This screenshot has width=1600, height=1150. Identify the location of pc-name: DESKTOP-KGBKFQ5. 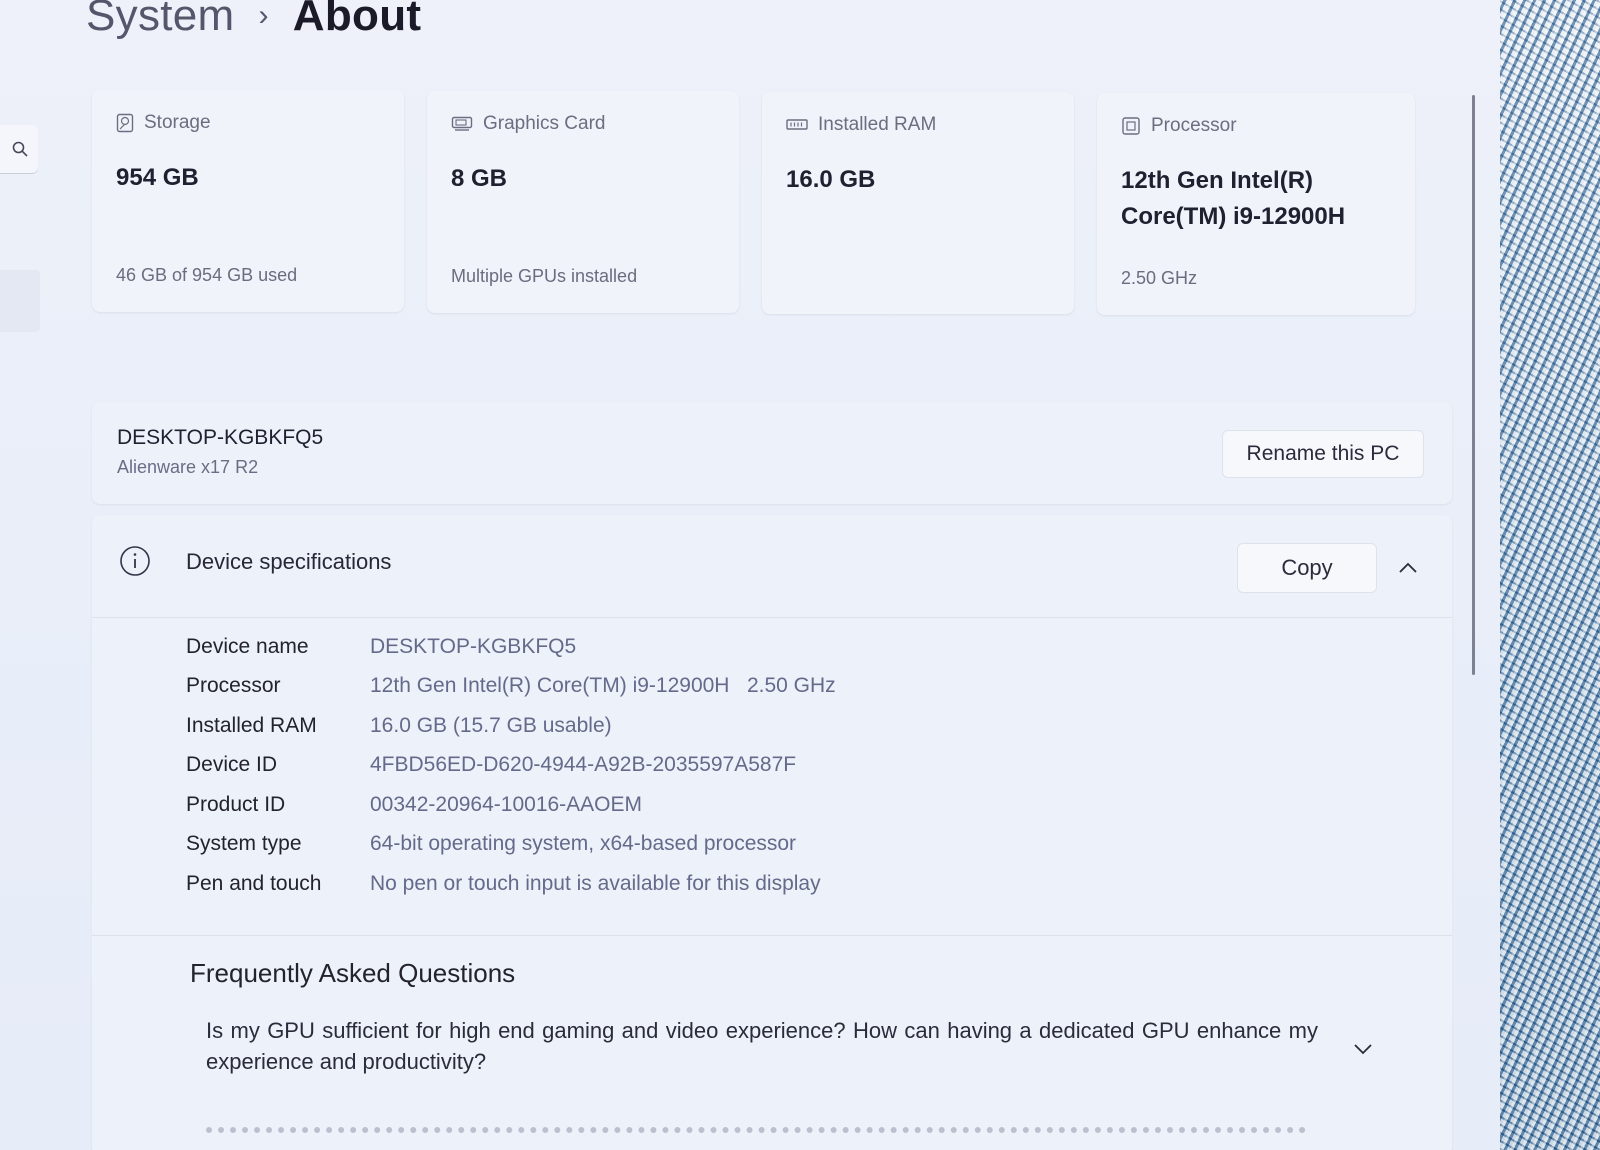
(220, 437).